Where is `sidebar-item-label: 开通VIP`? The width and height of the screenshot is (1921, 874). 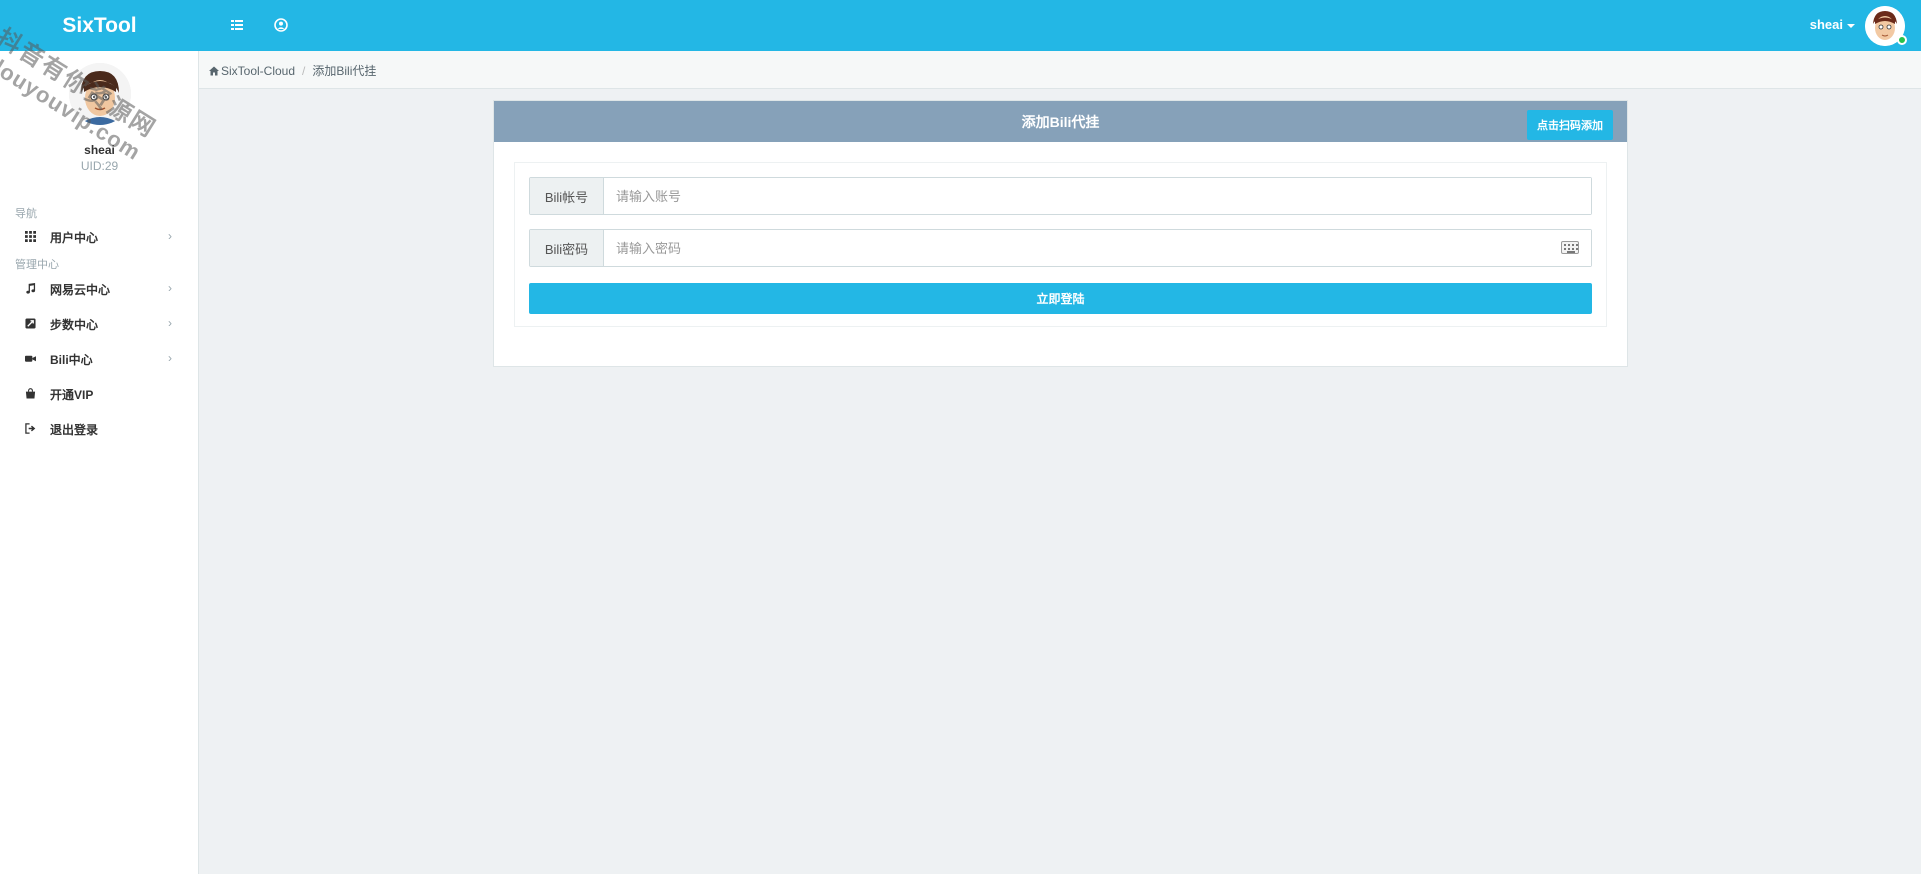 sidebar-item-label: 开通VIP is located at coordinates (72, 395).